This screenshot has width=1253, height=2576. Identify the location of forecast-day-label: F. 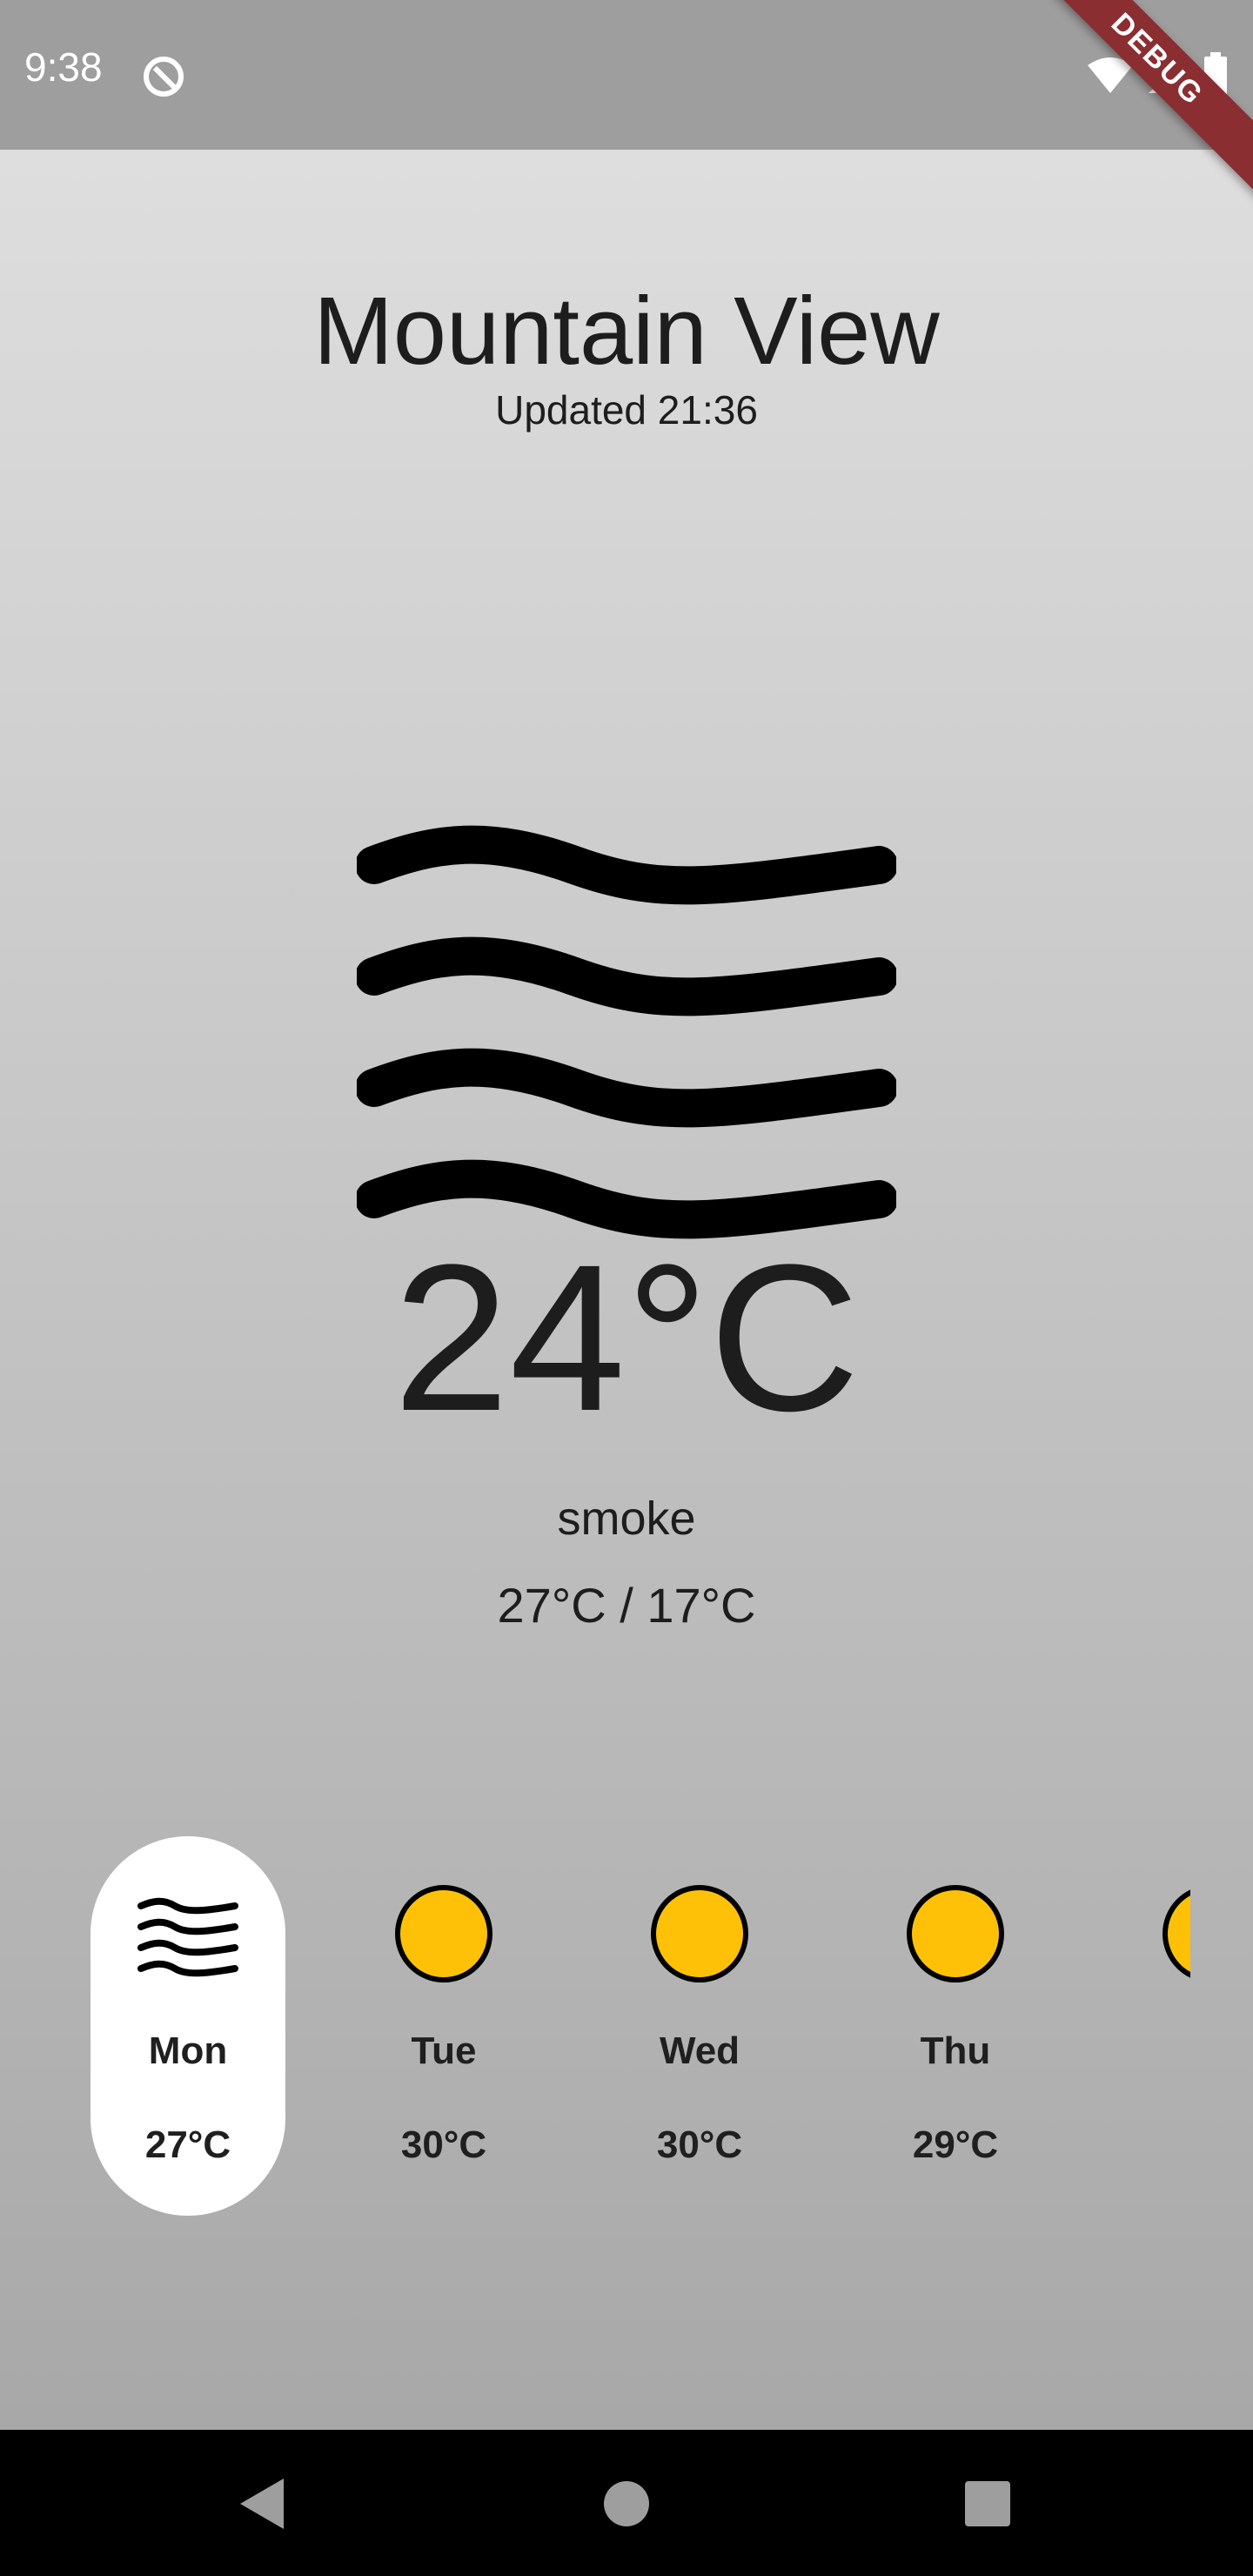
(1152, 2051).